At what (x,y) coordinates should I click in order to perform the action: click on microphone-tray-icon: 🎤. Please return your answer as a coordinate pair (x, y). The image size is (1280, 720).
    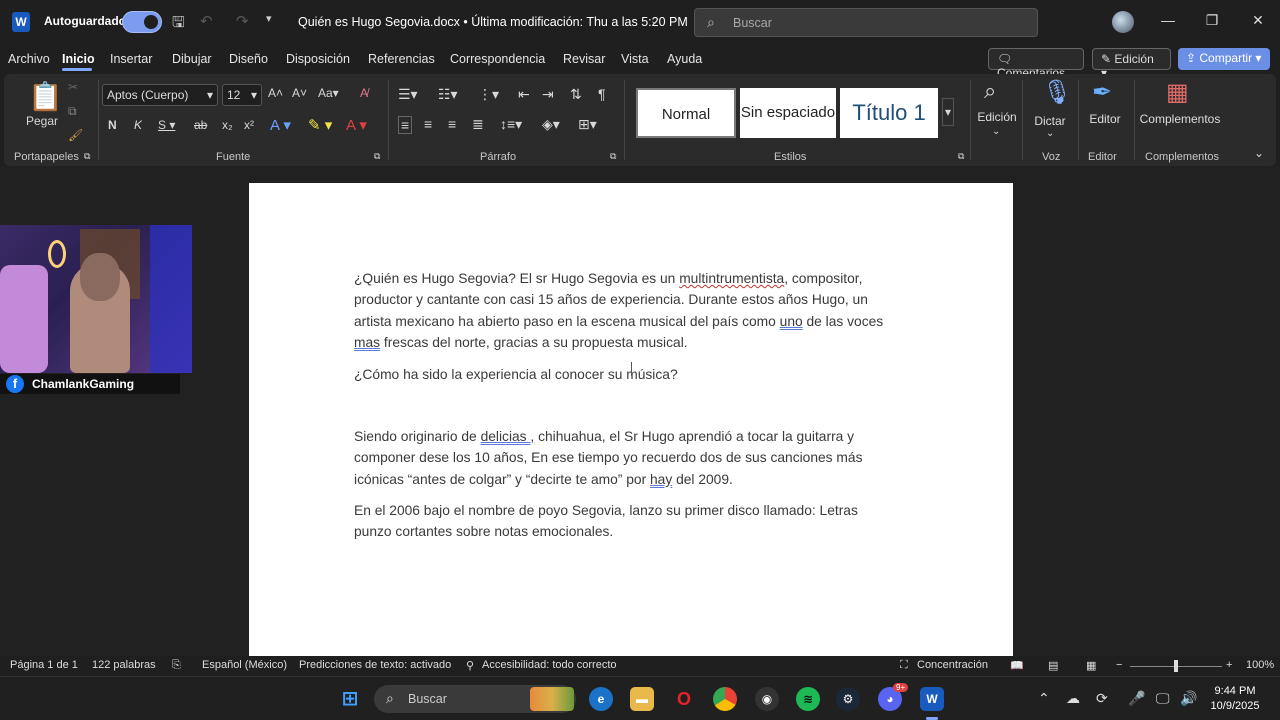
    Looking at the image, I should click on (1136, 698).